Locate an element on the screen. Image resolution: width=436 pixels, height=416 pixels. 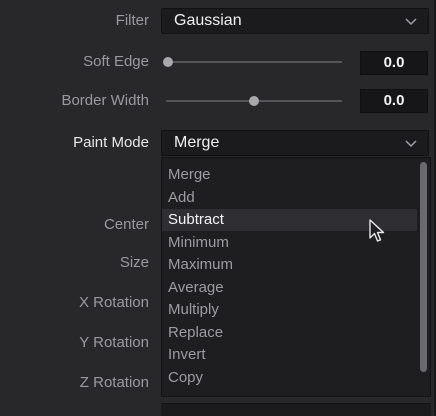
x-rotation-label: X Rotation is located at coordinates (113, 302).